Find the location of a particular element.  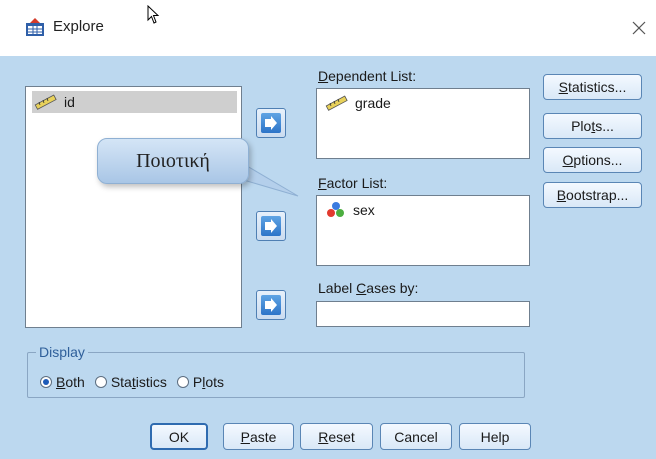

display-plots-label: Plots is located at coordinates (208, 382).